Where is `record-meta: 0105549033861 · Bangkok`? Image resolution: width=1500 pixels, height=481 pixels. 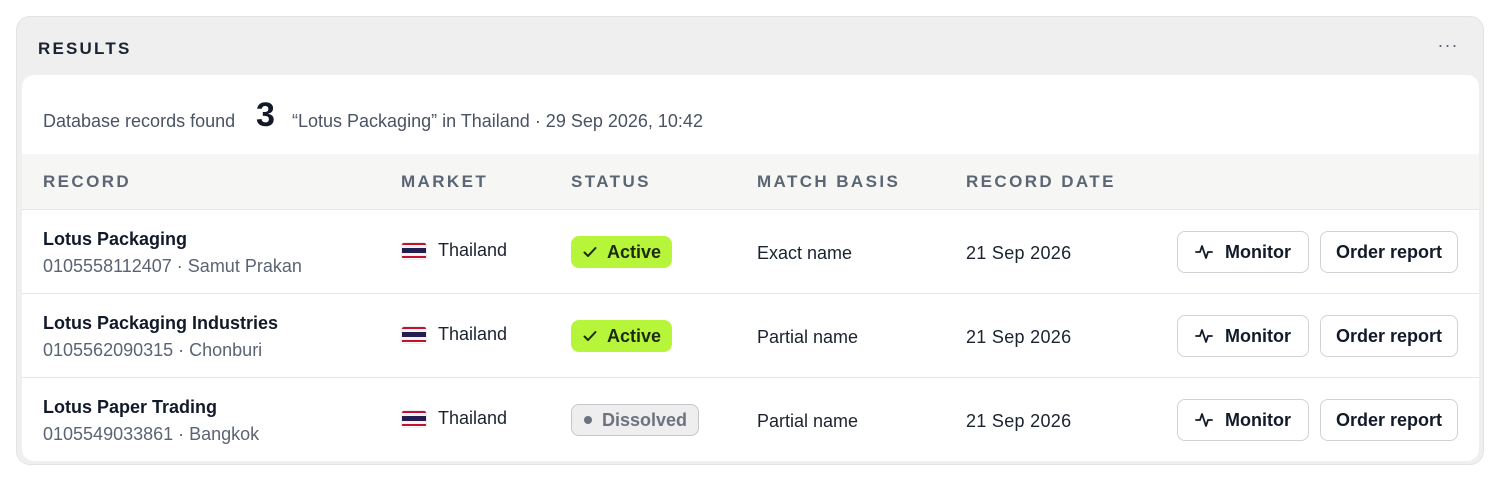
record-meta: 0105549033861 · Bangkok is located at coordinates (151, 434).